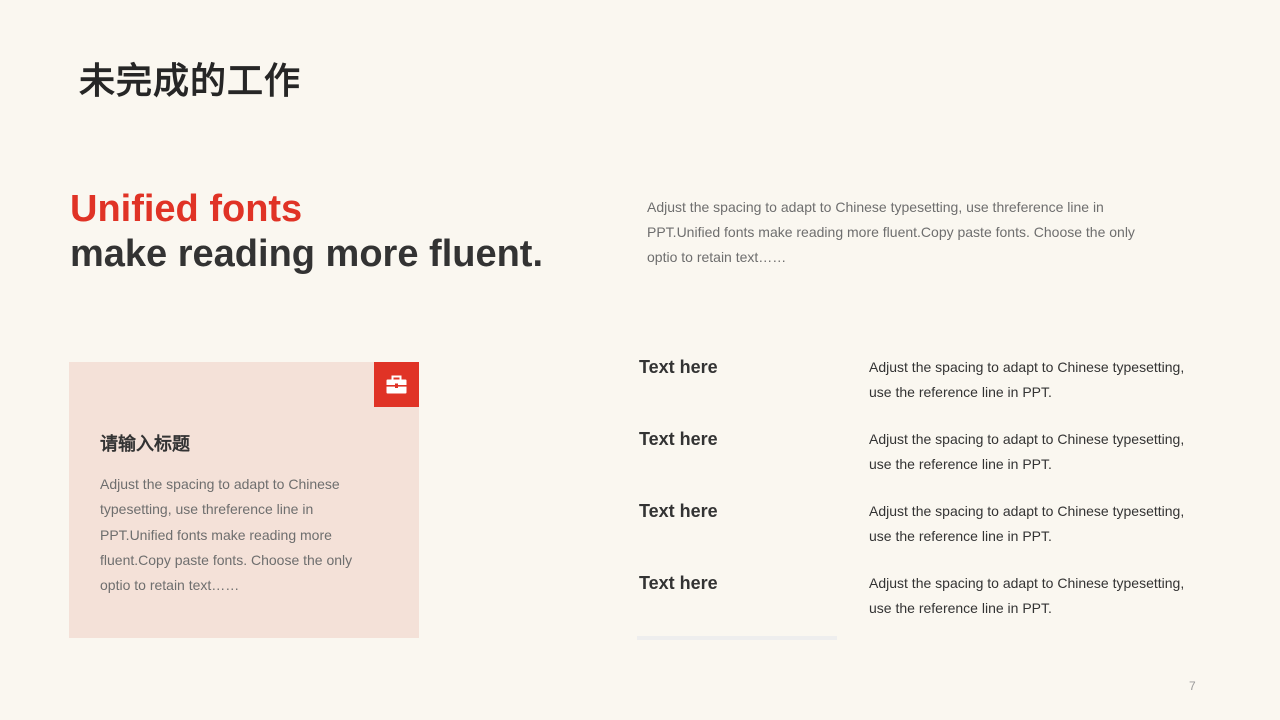  Describe the element at coordinates (307, 254) in the screenshot. I see `headline-main: make reading more fluent.` at that location.